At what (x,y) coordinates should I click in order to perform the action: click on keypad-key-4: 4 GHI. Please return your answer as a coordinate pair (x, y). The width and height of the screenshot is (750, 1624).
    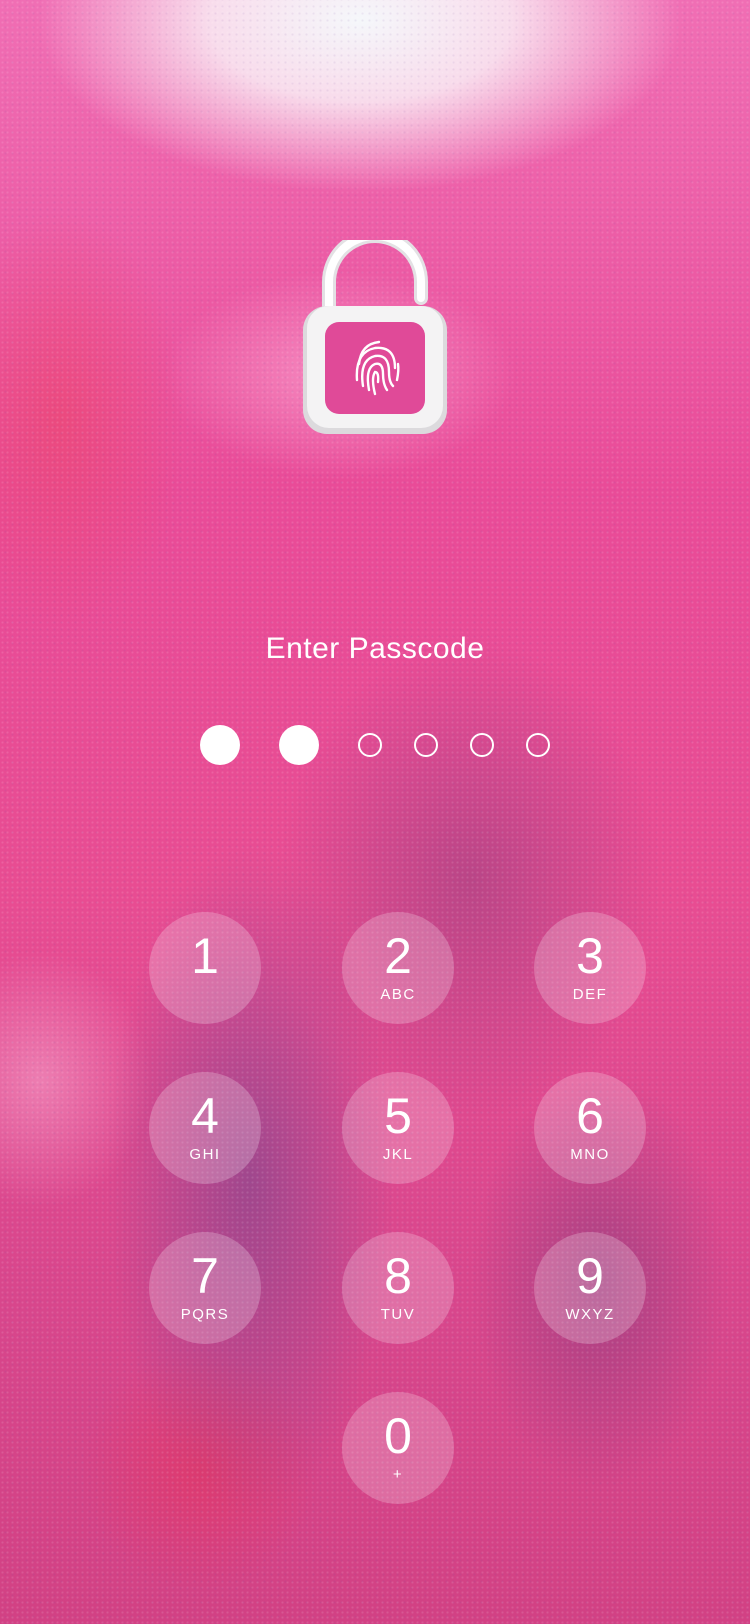
    Looking at the image, I should click on (205, 1128).